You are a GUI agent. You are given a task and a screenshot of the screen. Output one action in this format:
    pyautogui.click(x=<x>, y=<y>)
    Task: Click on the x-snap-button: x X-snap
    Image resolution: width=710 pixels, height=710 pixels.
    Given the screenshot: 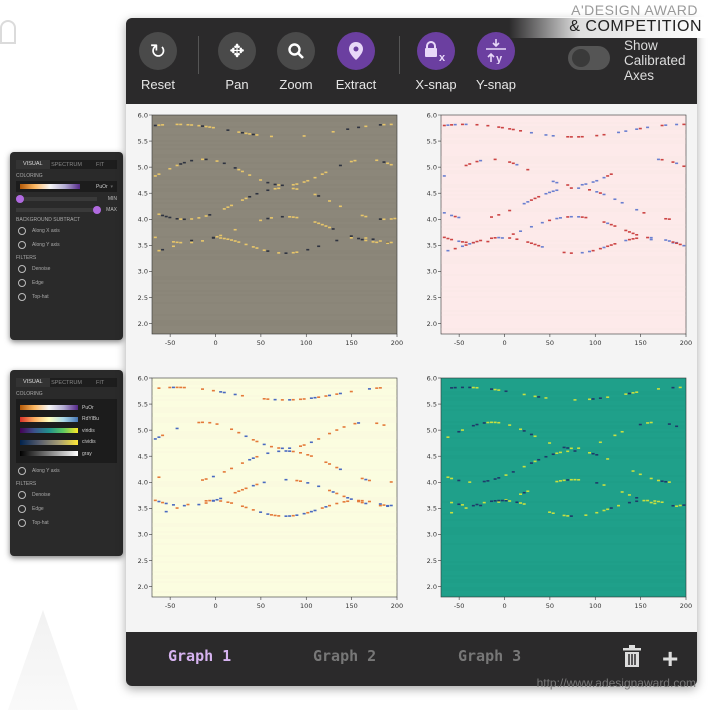 What is the action you would take?
    pyautogui.click(x=436, y=62)
    